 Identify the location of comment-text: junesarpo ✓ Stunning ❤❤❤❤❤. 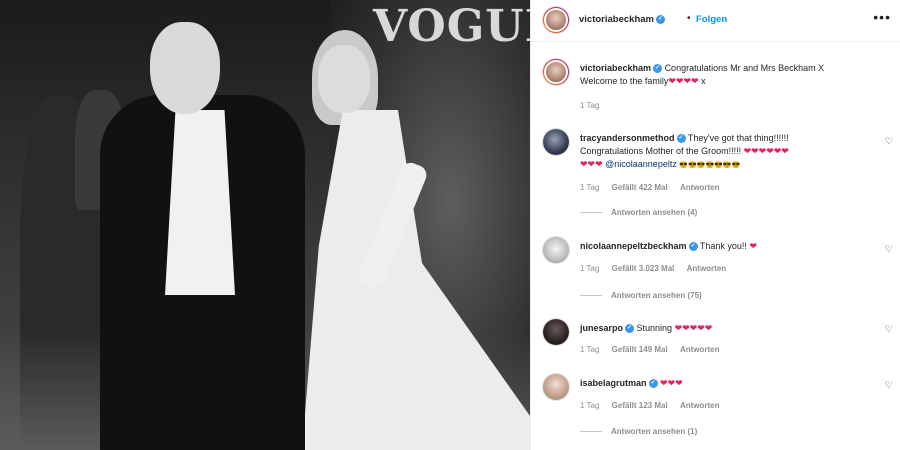
(646, 328).